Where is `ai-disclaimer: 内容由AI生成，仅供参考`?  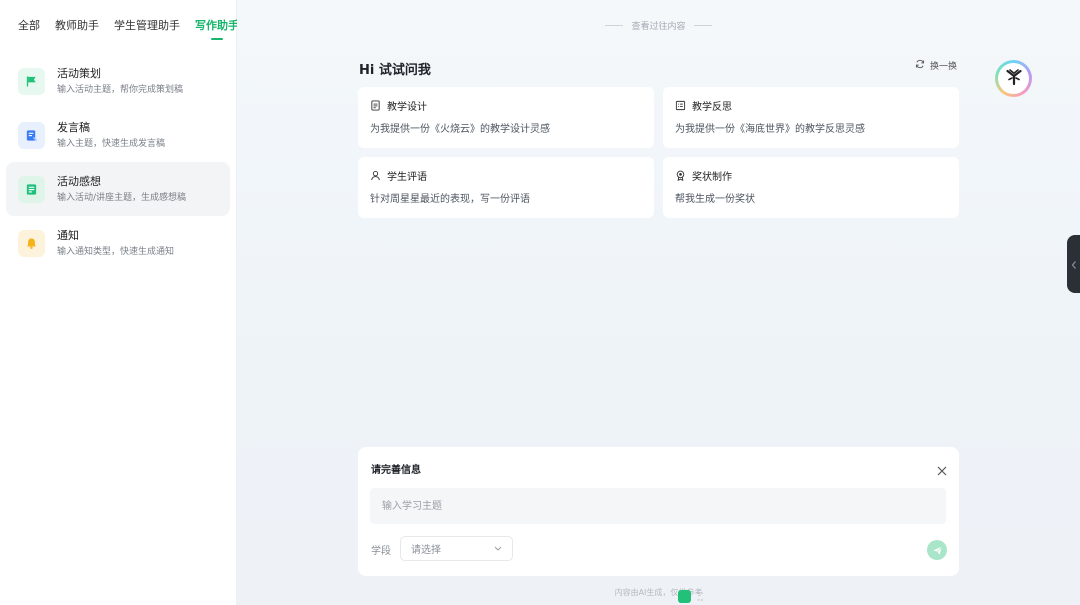 ai-disclaimer: 内容由AI生成，仅供参考 is located at coordinates (658, 592).